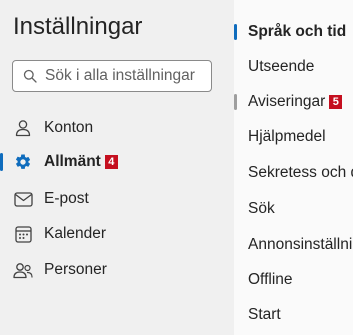 The image size is (353, 335). What do you see at coordinates (264, 314) in the screenshot?
I see `subcategory-label: Start` at bounding box center [264, 314].